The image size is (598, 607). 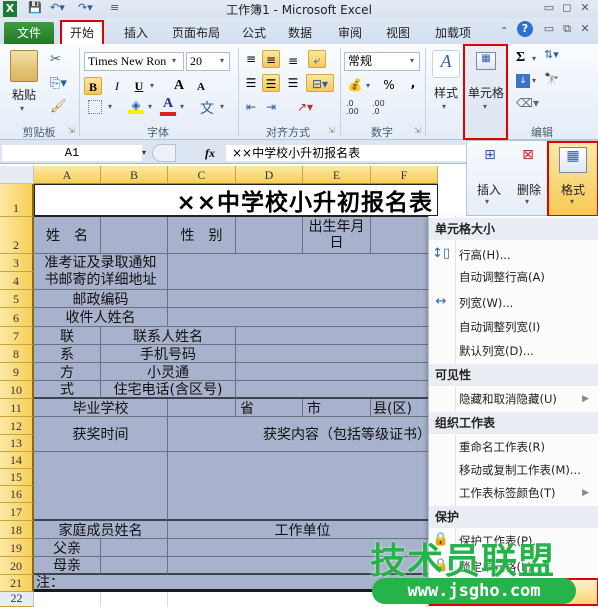 I want to click on column-header-e: E, so click(x=337, y=175).